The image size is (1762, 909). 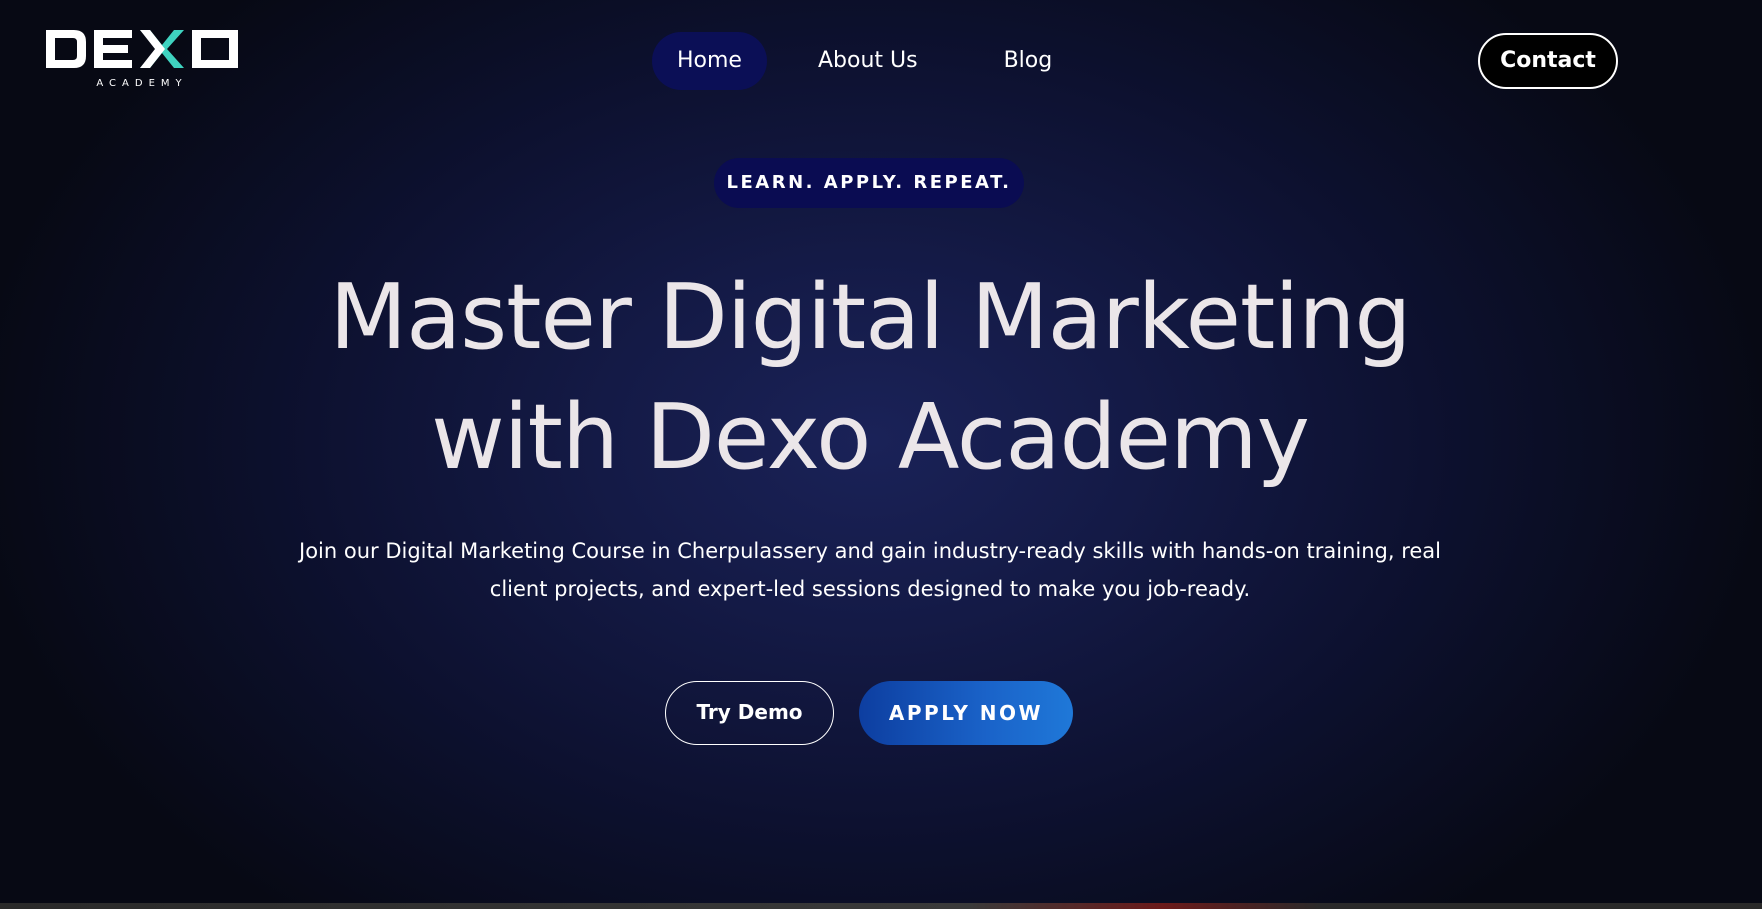 I want to click on headline-line-1: Master Digital Marketing, so click(x=870, y=317).